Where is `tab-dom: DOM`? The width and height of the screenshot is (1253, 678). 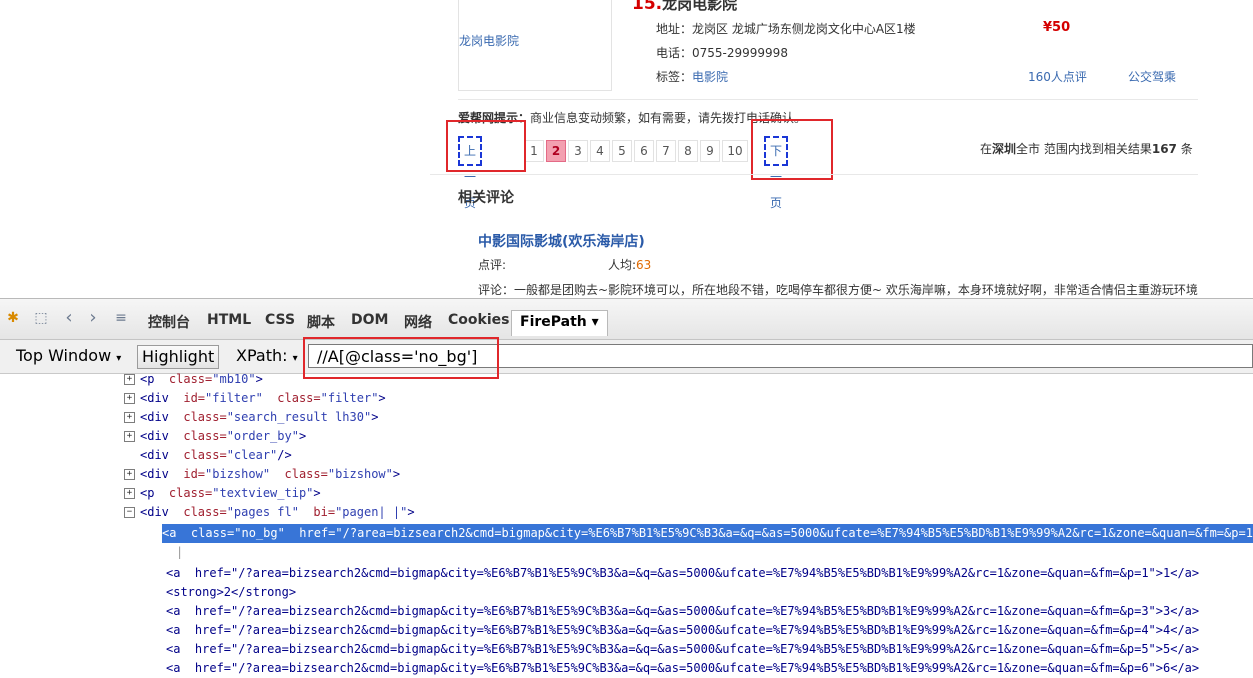 tab-dom: DOM is located at coordinates (369, 320).